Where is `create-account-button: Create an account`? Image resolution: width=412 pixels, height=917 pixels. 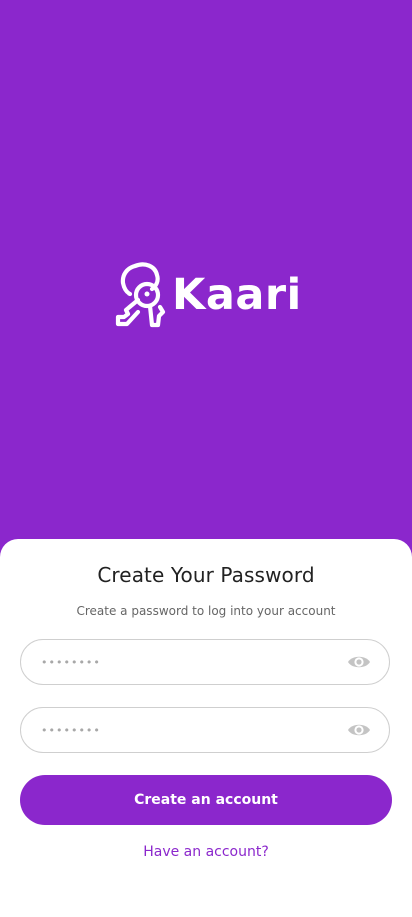 create-account-button: Create an account is located at coordinates (206, 800).